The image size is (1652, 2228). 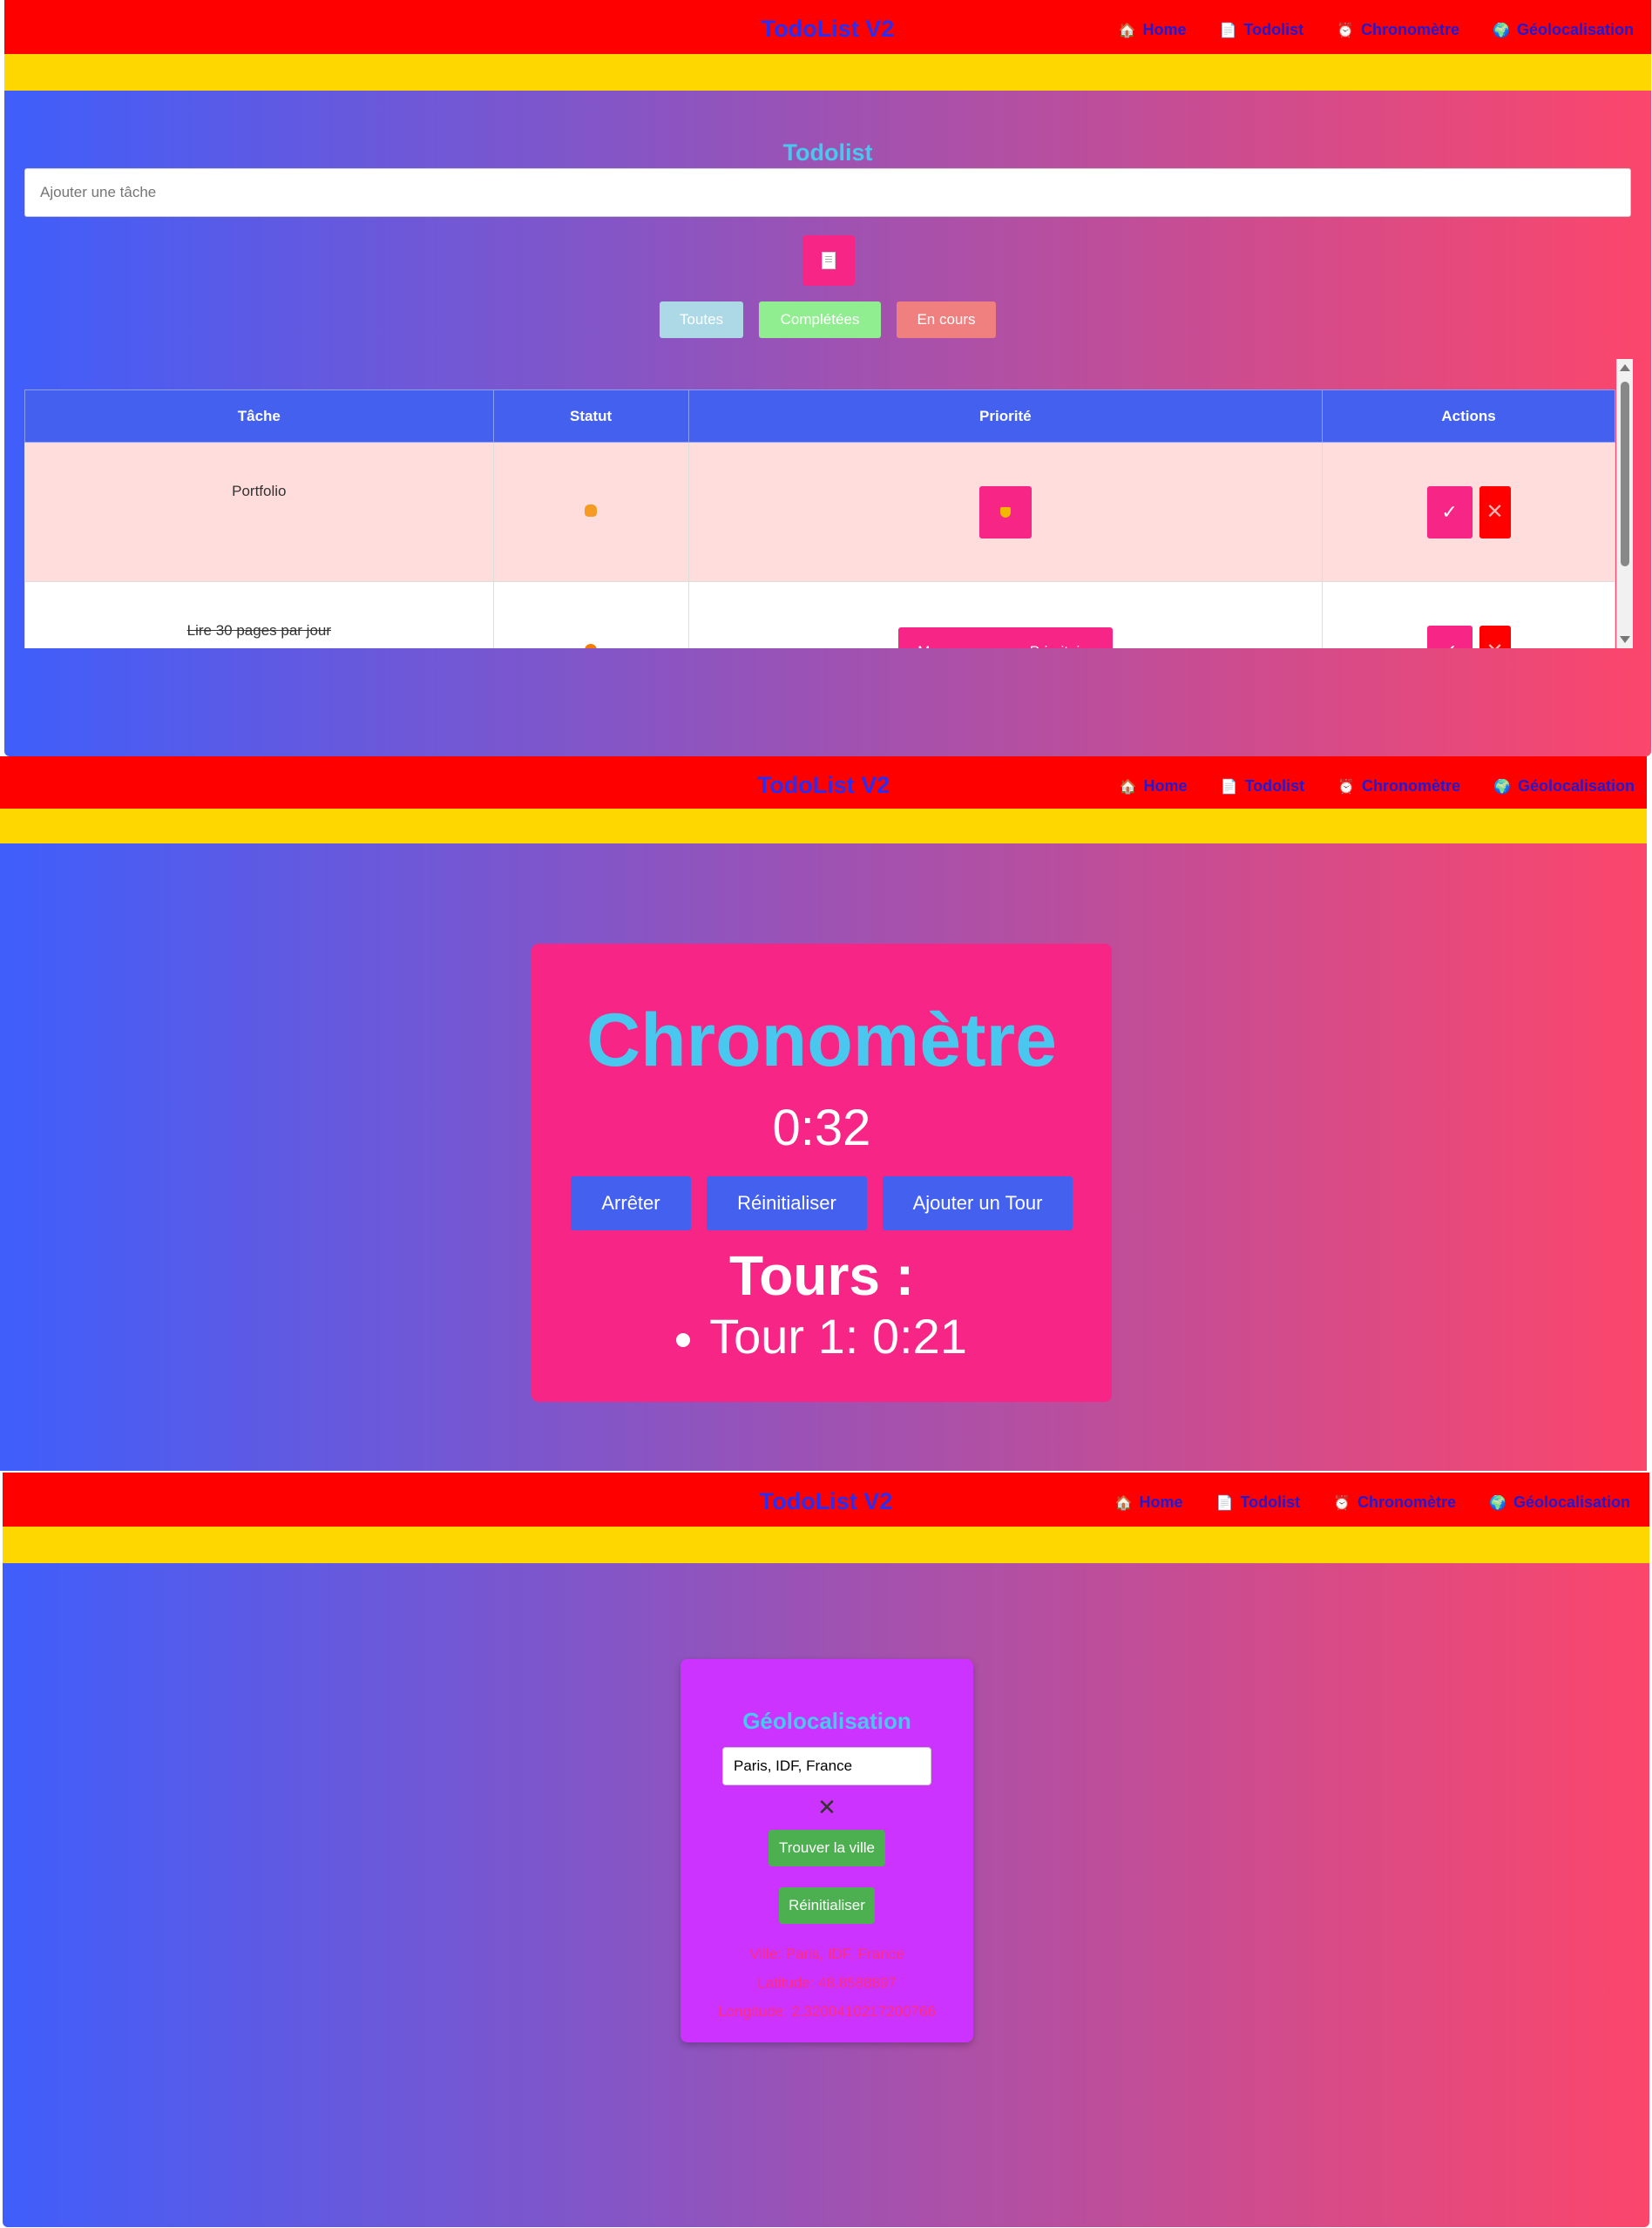 I want to click on task-table-container: Tâche Statut Priorité Actions Portfolio, so click(x=828, y=503).